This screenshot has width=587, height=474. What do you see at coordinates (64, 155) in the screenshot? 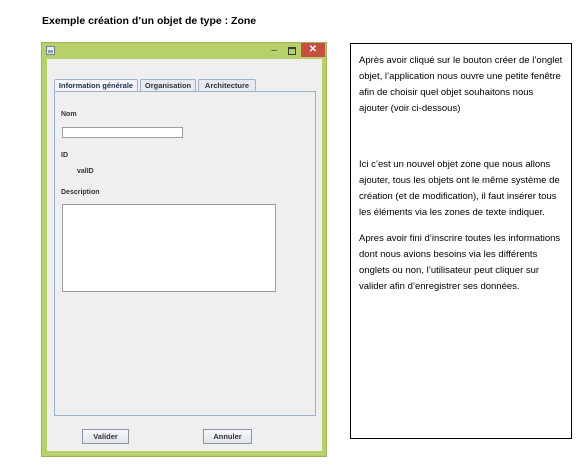
I see `id-label: ID` at bounding box center [64, 155].